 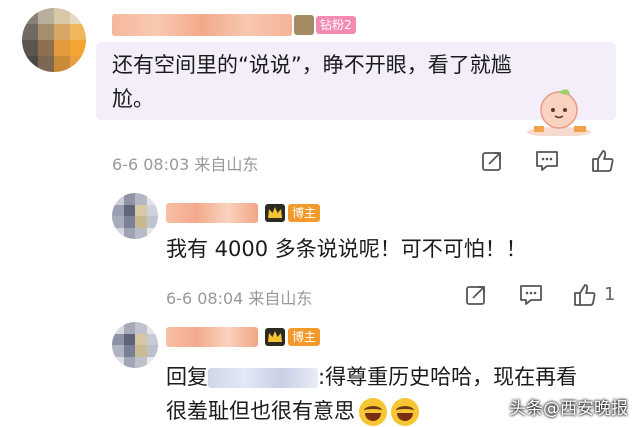 I want to click on comment-text-line: 还有空间里的“说说”，睁不开眼，看了就尴, so click(x=312, y=65).